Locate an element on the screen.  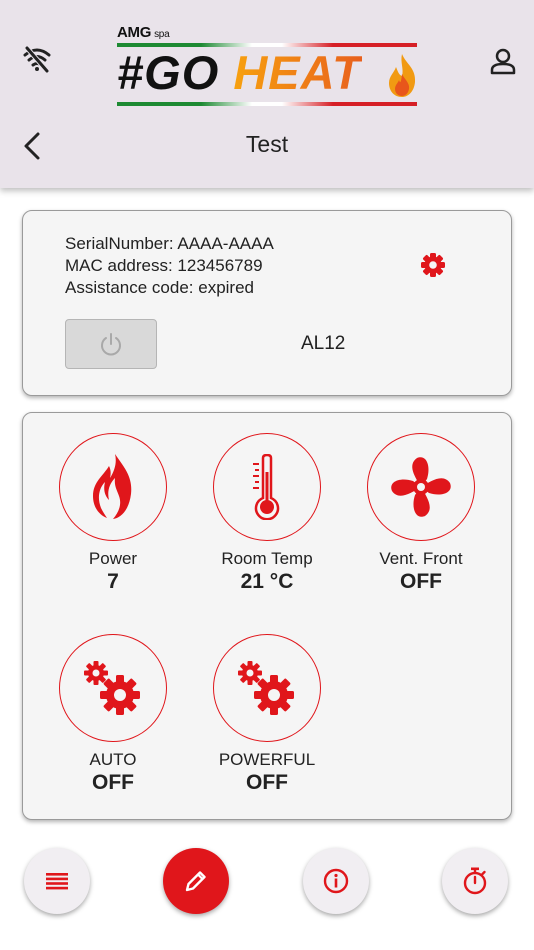
tile-powerful-label: POWERFUL is located at coordinates (267, 759).